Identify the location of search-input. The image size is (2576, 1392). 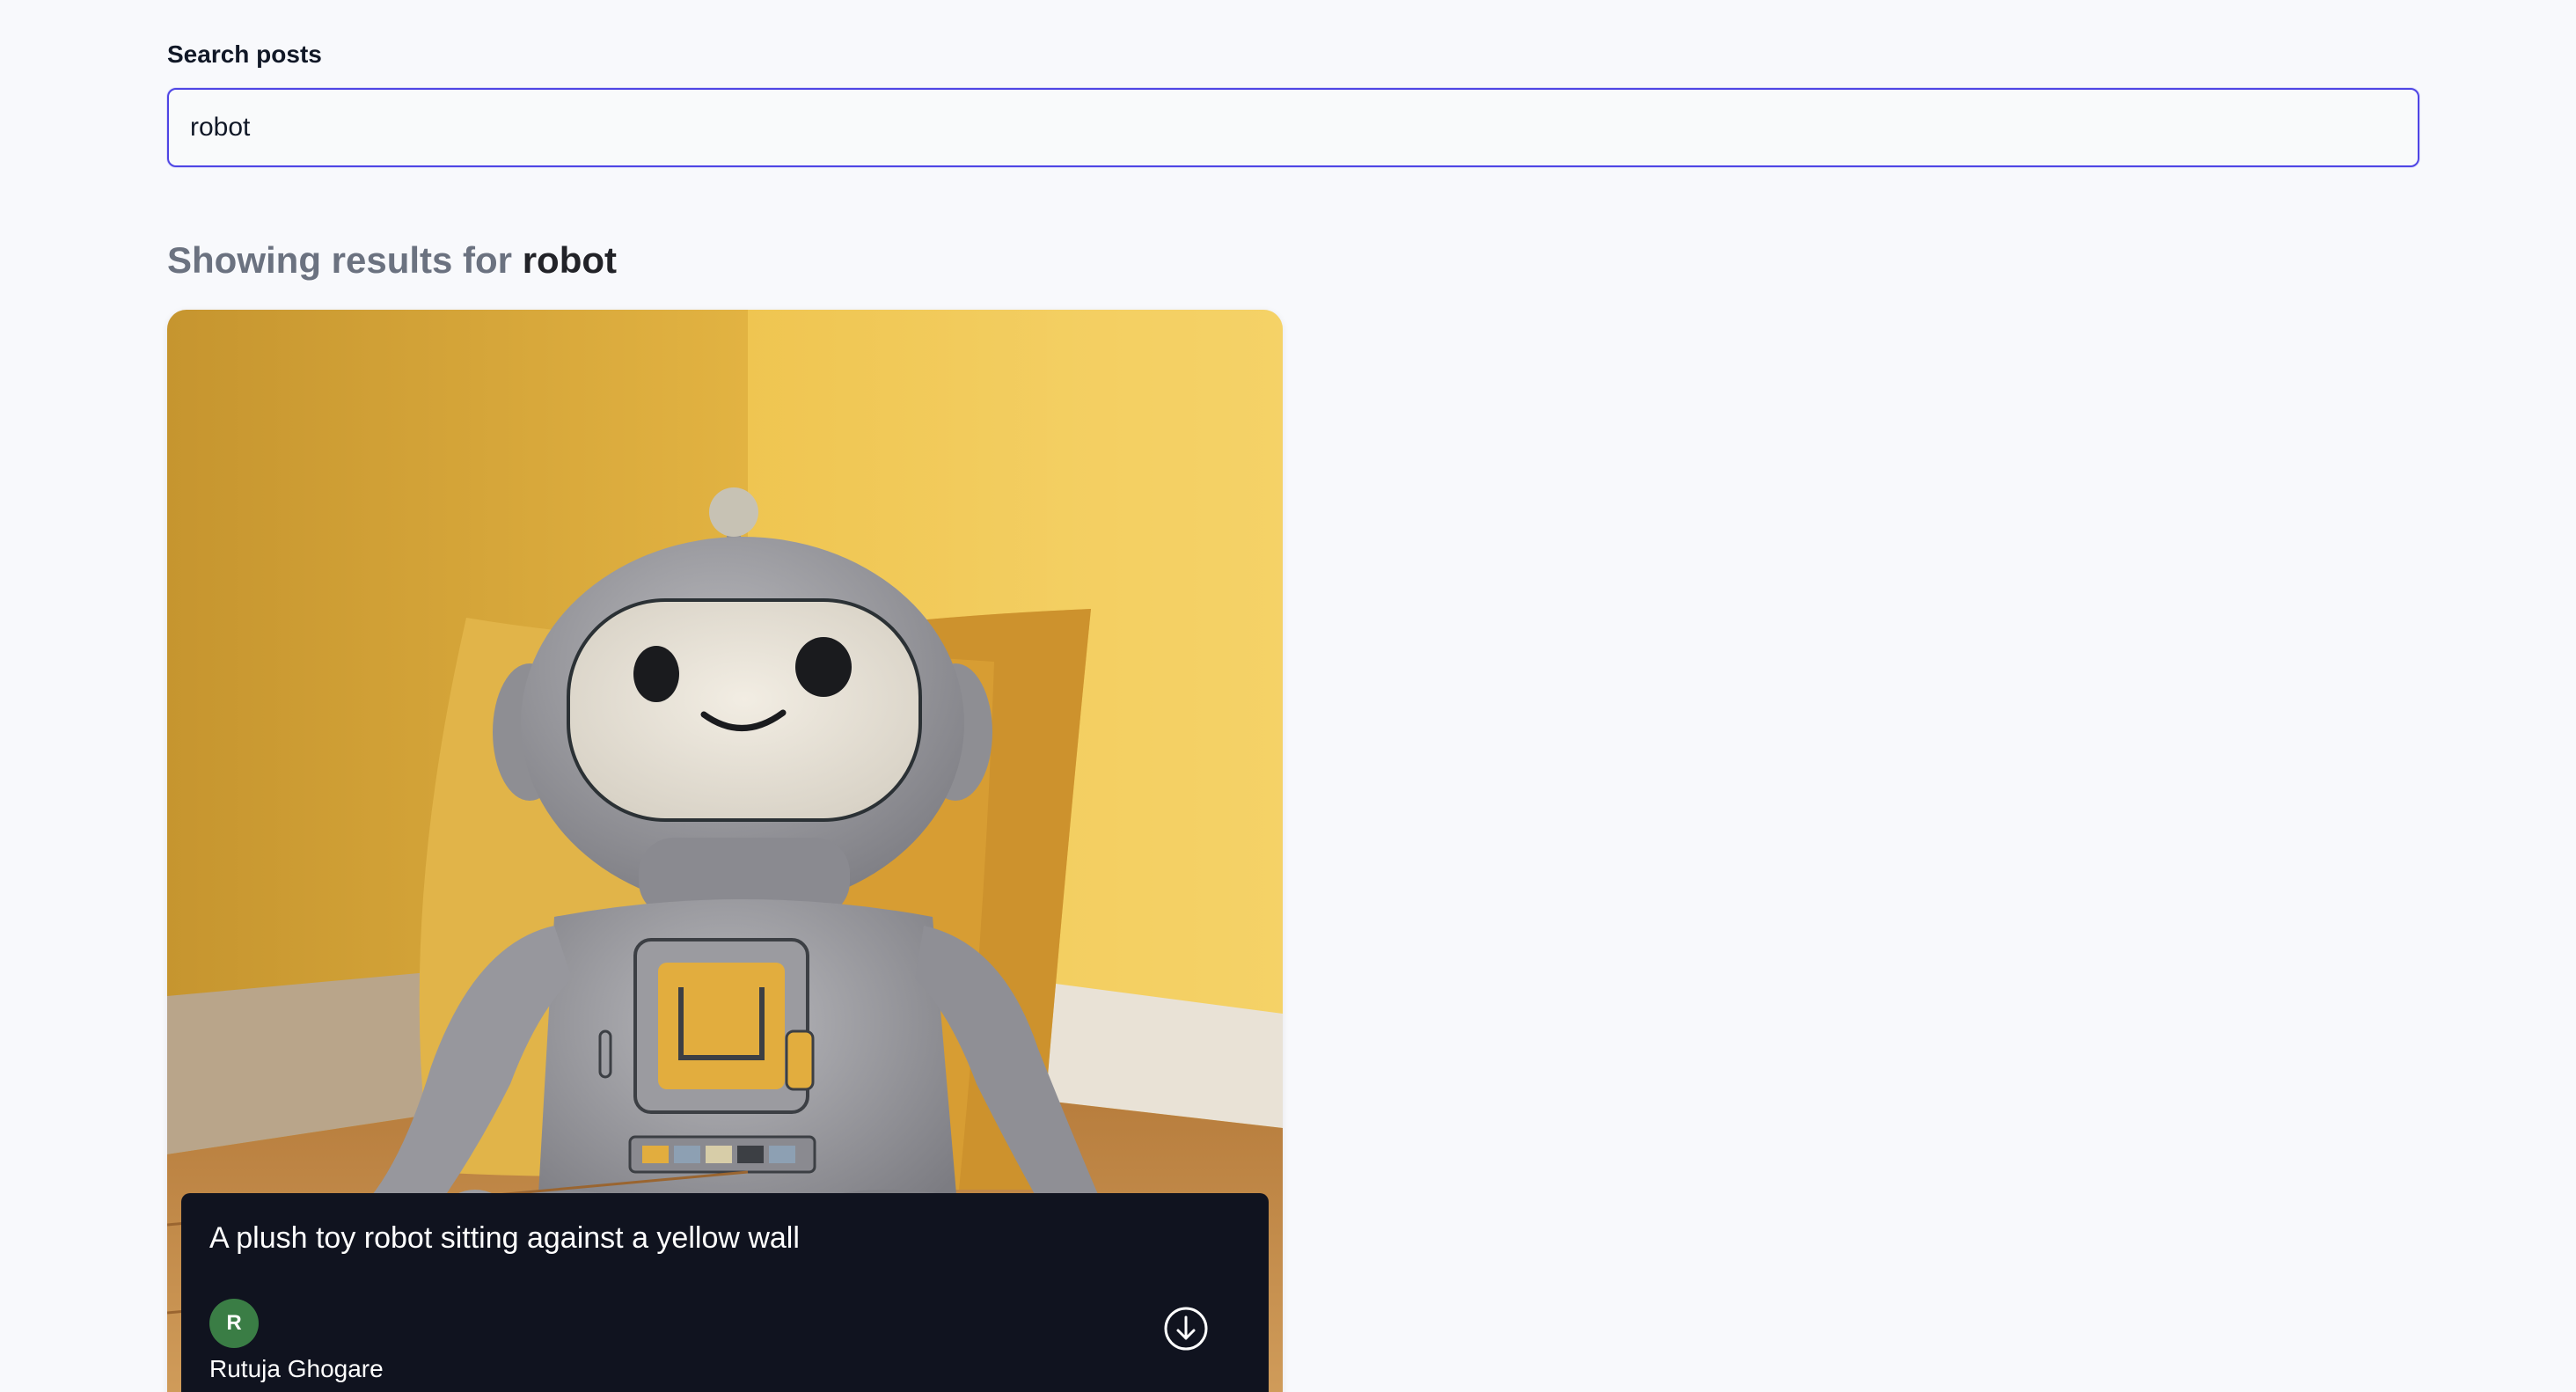
(1293, 128).